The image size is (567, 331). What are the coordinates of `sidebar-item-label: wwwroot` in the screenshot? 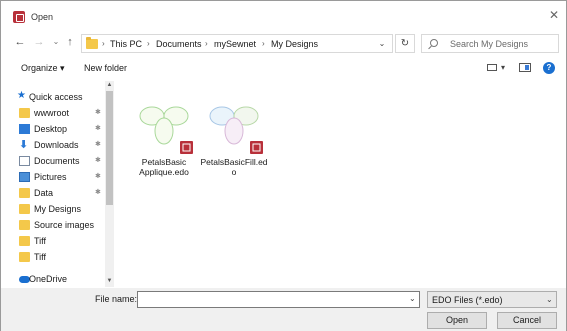 It's located at (52, 113).